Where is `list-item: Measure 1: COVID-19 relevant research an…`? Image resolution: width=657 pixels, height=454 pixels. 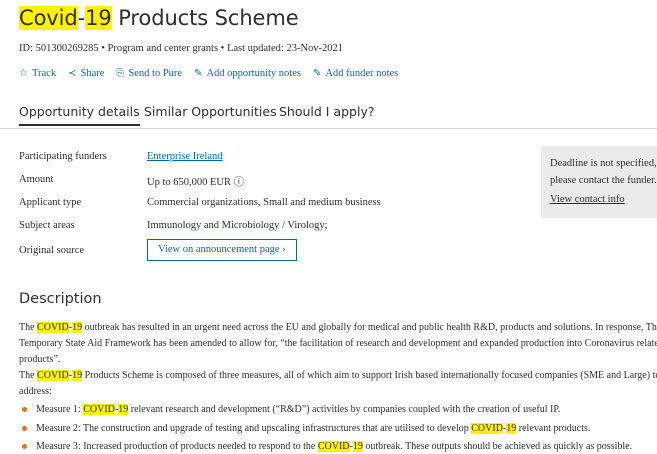
list-item: Measure 1: COVID-19 relevant research an… is located at coordinates (289, 409).